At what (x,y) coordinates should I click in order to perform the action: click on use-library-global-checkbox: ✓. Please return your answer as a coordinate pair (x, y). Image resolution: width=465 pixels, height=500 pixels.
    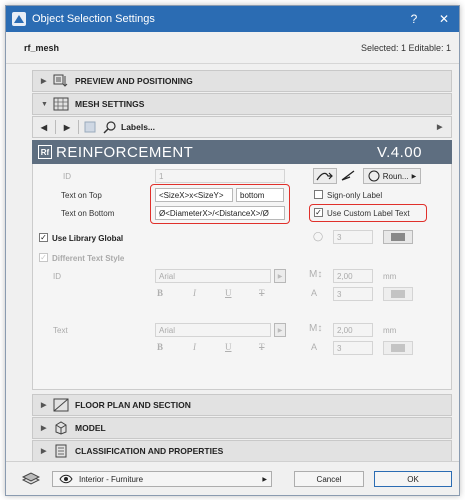
    Looking at the image, I should click on (43, 237).